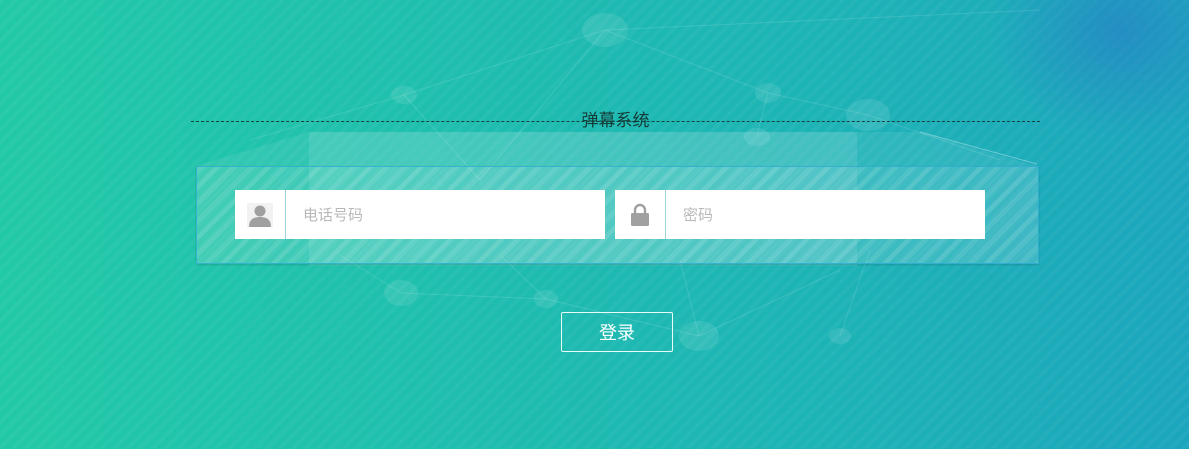 The width and height of the screenshot is (1189, 449). I want to click on phone-field, so click(420, 214).